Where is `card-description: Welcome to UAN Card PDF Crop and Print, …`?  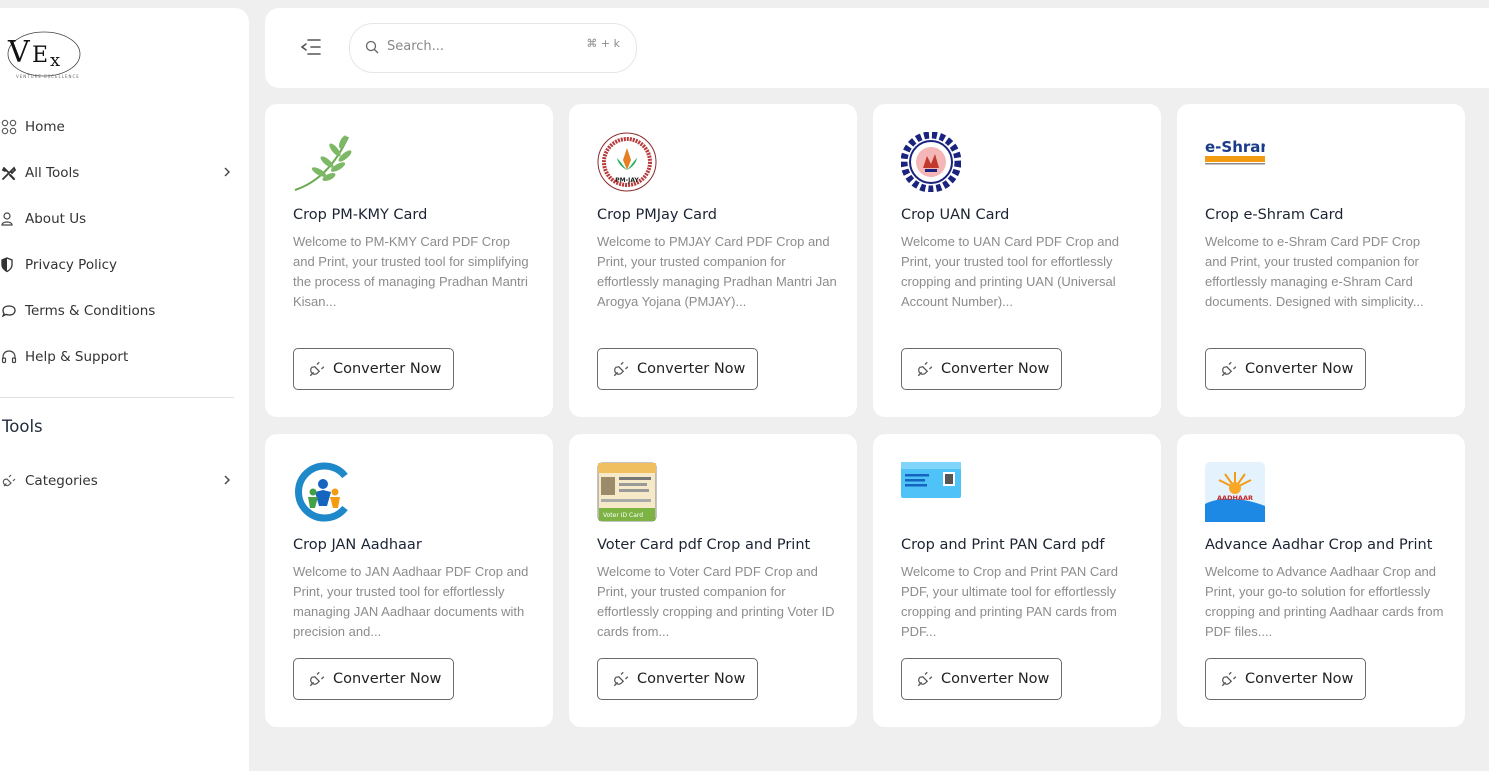 card-description: Welcome to UAN Card PDF Crop and Print, … is located at coordinates (1010, 271).